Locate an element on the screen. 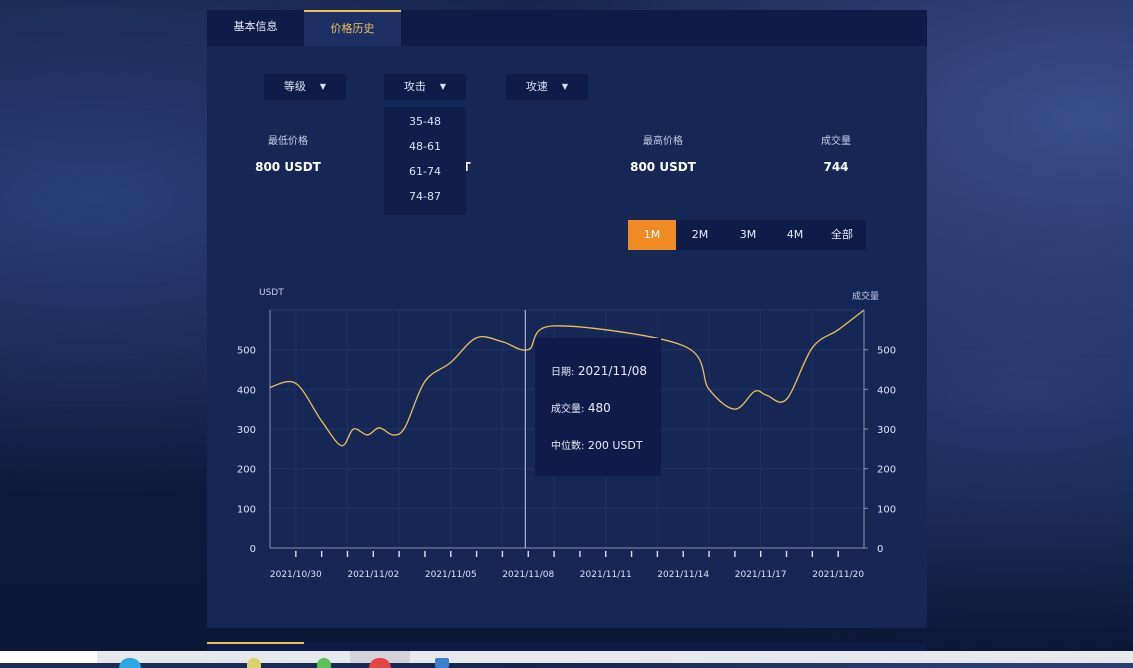  tooltip-volume-label: 成交量: is located at coordinates (568, 409).